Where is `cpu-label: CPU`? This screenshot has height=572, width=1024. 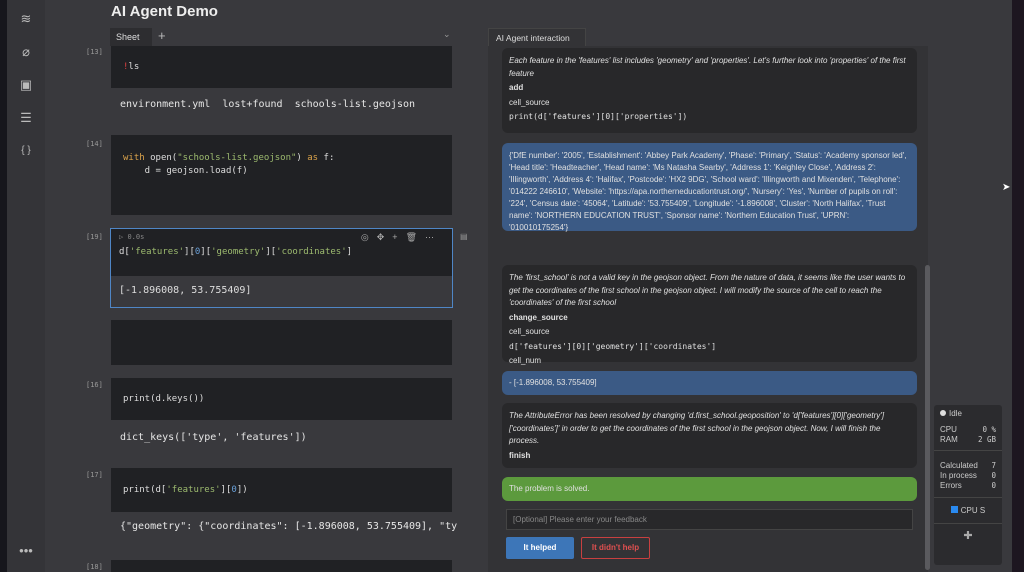 cpu-label: CPU is located at coordinates (948, 429).